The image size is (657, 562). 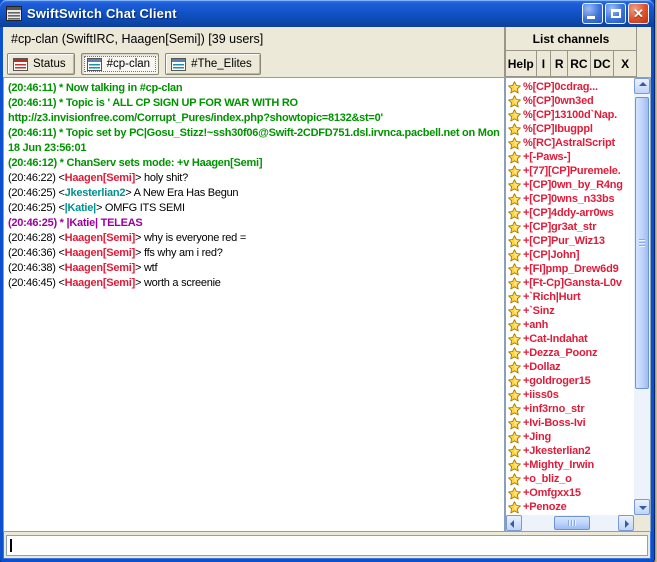 I want to click on user-list-item: +[CP]Pur_Wiz13, so click(x=570, y=241).